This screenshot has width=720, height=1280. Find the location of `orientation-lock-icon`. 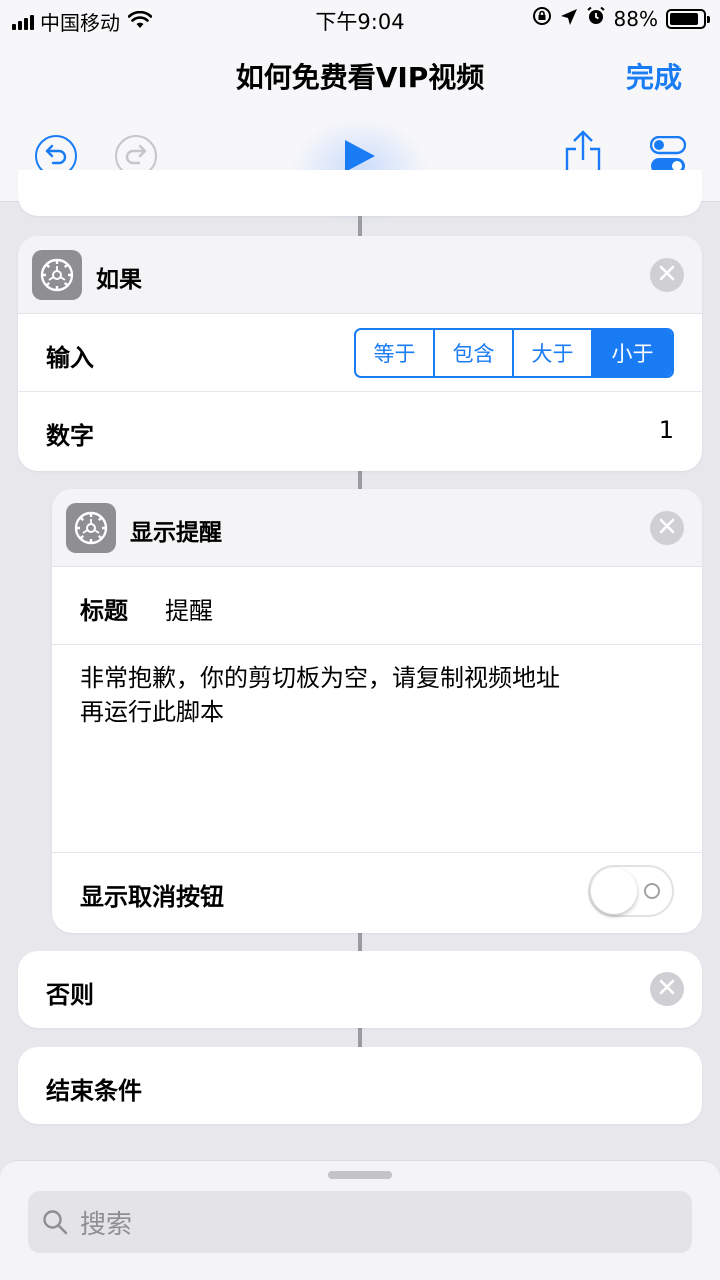

orientation-lock-icon is located at coordinates (542, 18).